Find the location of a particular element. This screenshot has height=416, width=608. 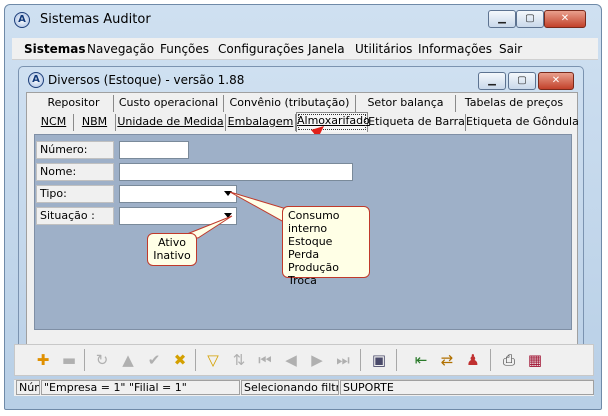

user-icon: ♟ is located at coordinates (473, 360).